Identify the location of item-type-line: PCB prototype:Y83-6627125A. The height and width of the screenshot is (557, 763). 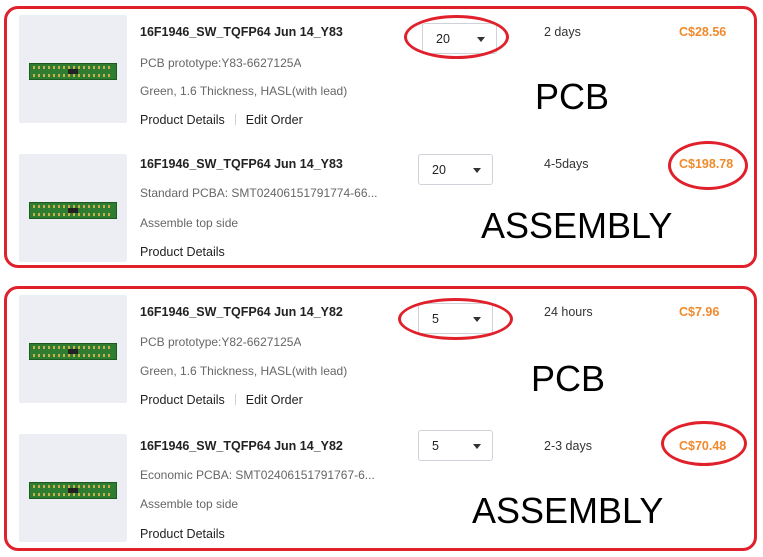
(221, 63).